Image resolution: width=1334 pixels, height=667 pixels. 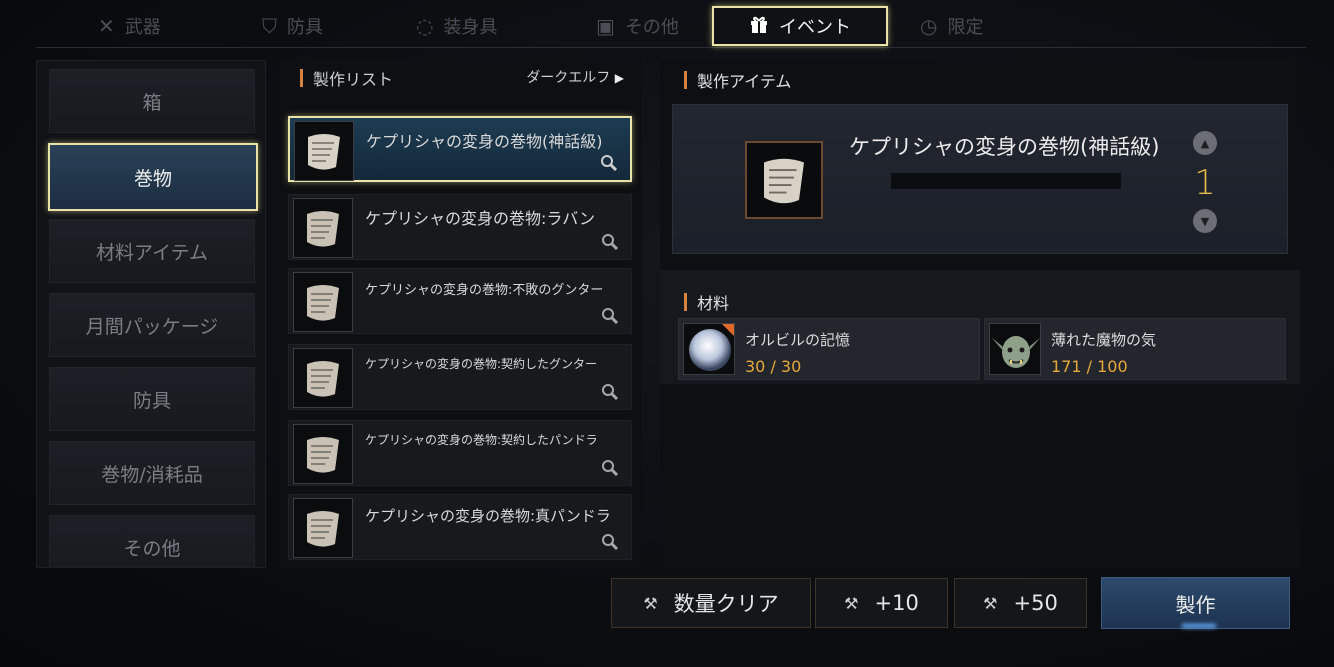 I want to click on materials-header: 材料, so click(x=706, y=302).